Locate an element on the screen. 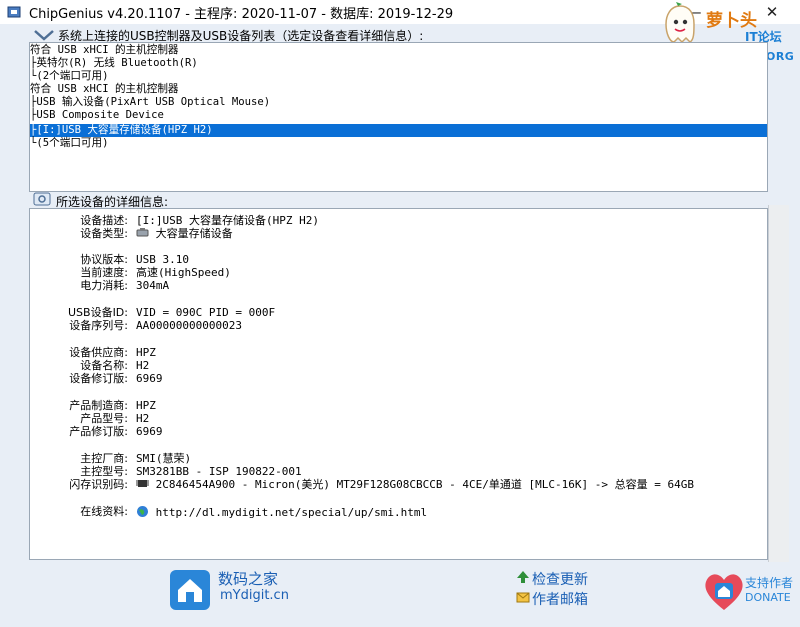 This screenshot has width=800, height=627. donate-heart-icon is located at coordinates (724, 590).